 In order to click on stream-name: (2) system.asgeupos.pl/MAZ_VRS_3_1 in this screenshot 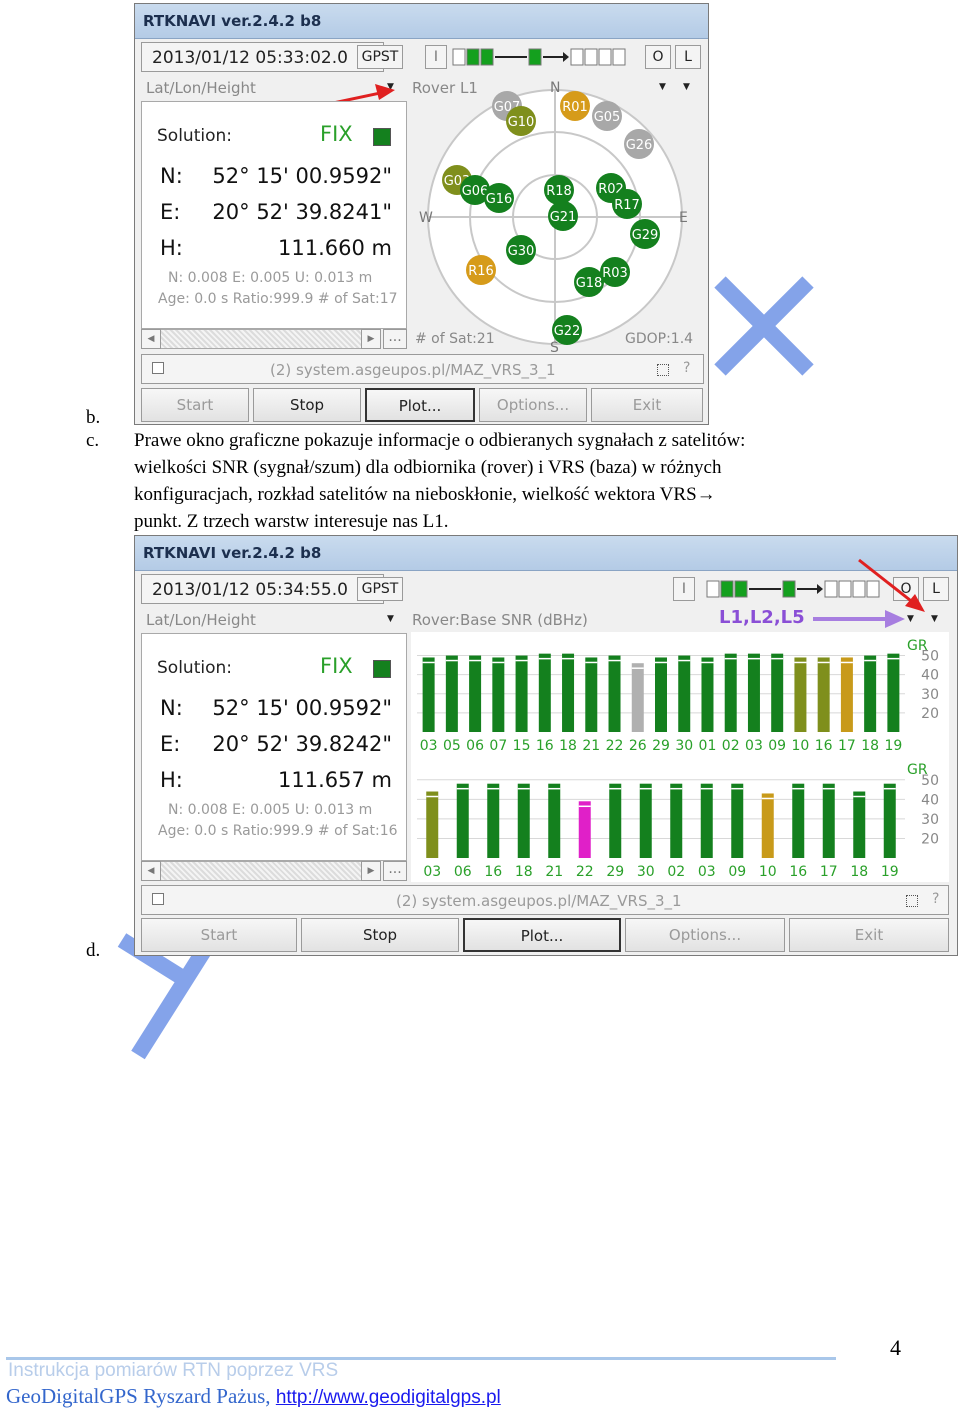, I will do `click(413, 370)`.